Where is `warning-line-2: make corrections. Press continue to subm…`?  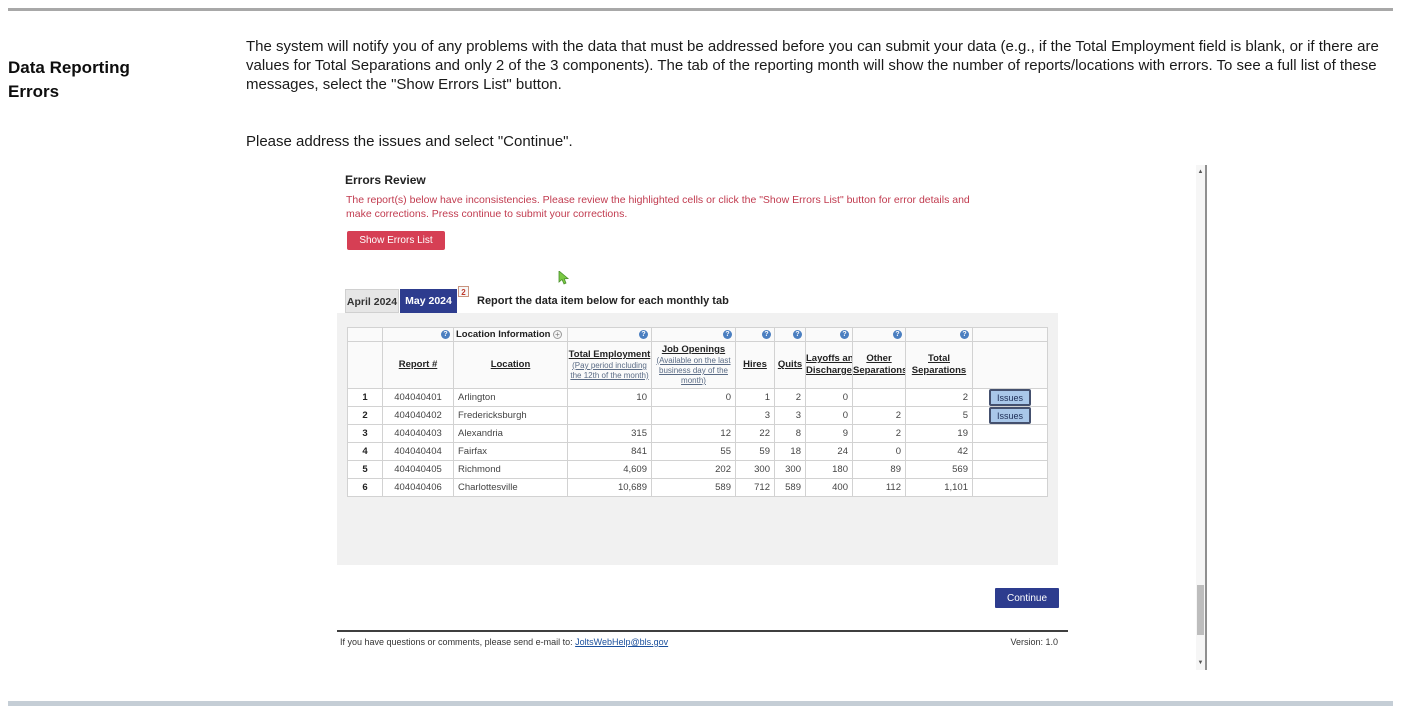 warning-line-2: make corrections. Press continue to subm… is located at coordinates (487, 213).